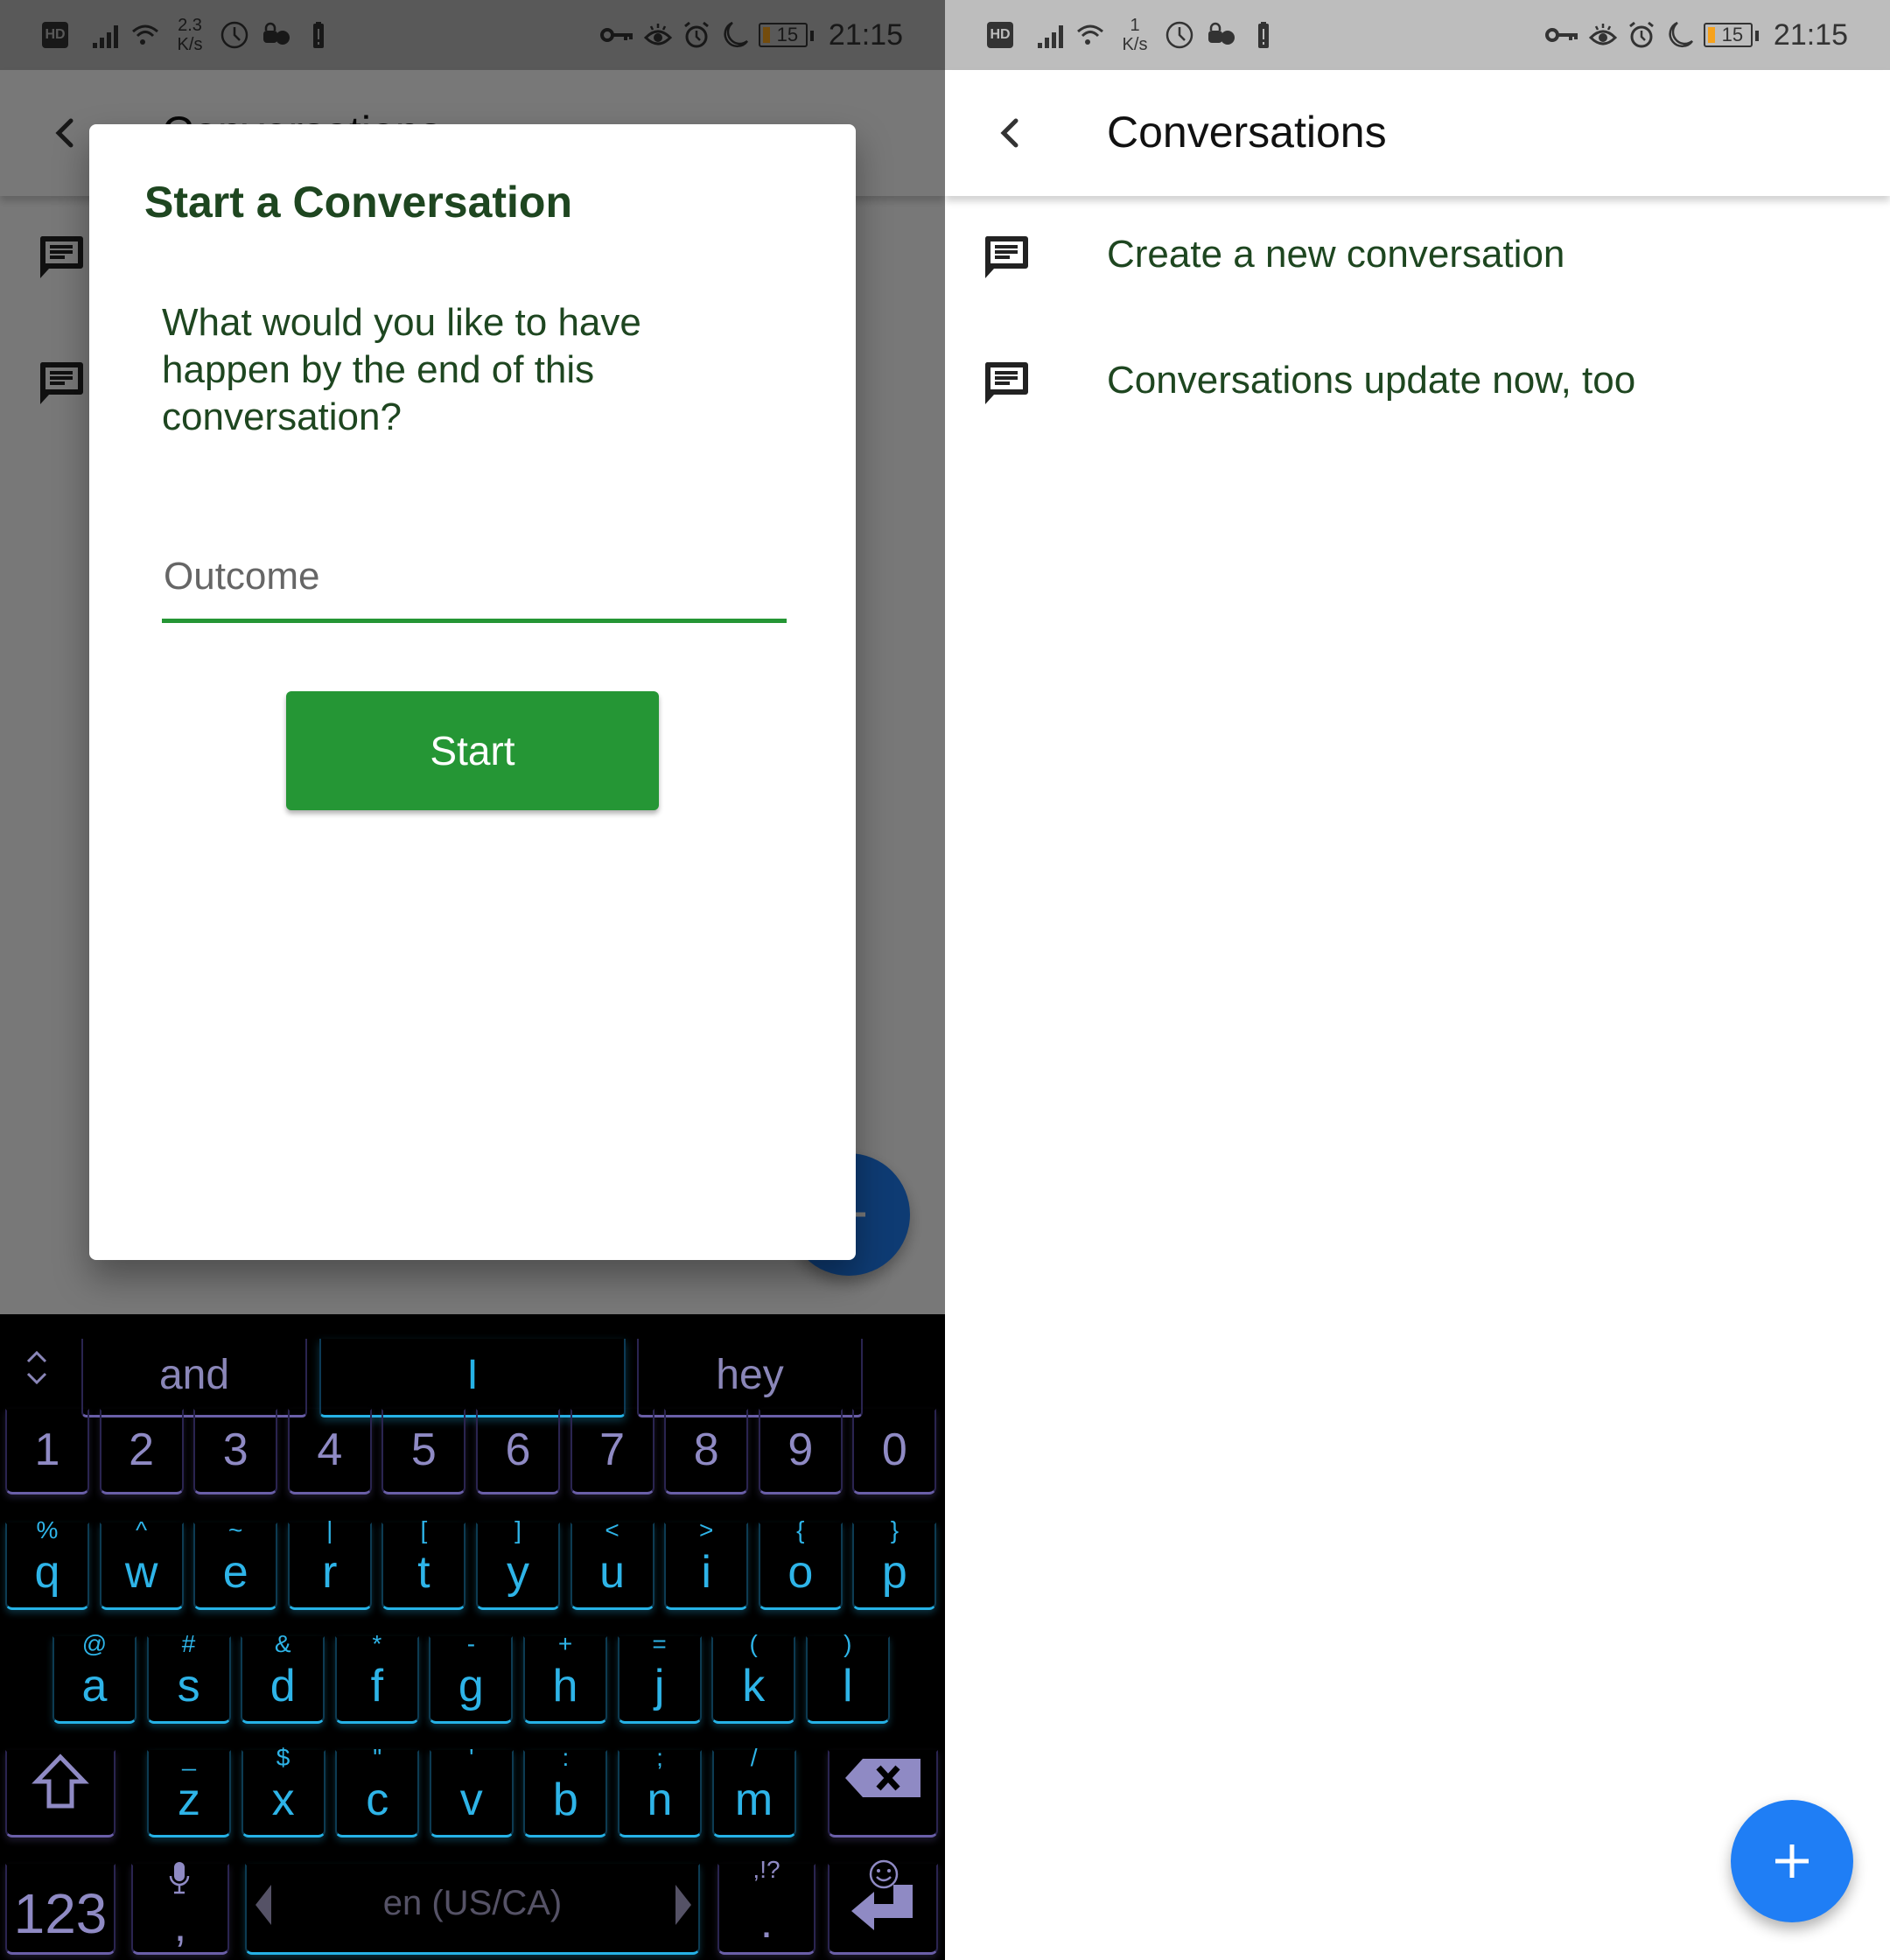 The height and width of the screenshot is (1960, 1890). What do you see at coordinates (471, 1791) in the screenshot?
I see `key-v: ' v` at bounding box center [471, 1791].